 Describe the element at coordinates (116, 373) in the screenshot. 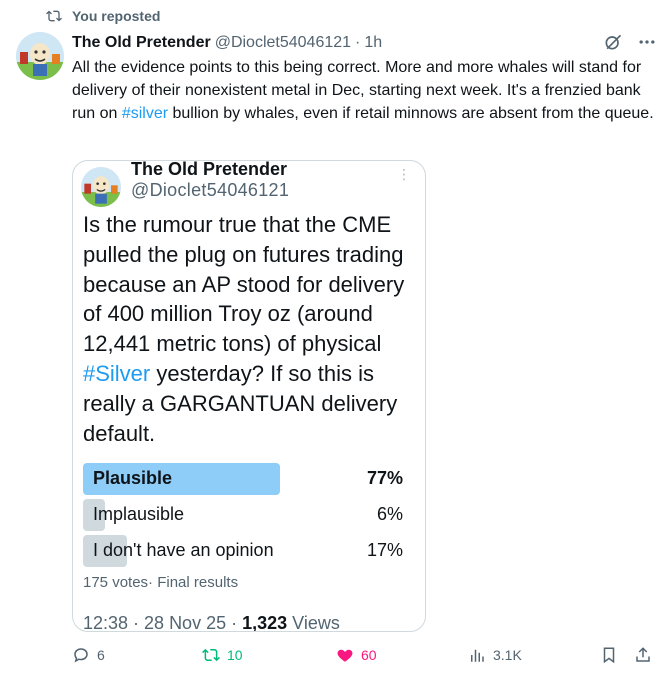

I see `quote-hashtag-link: #Silver` at that location.